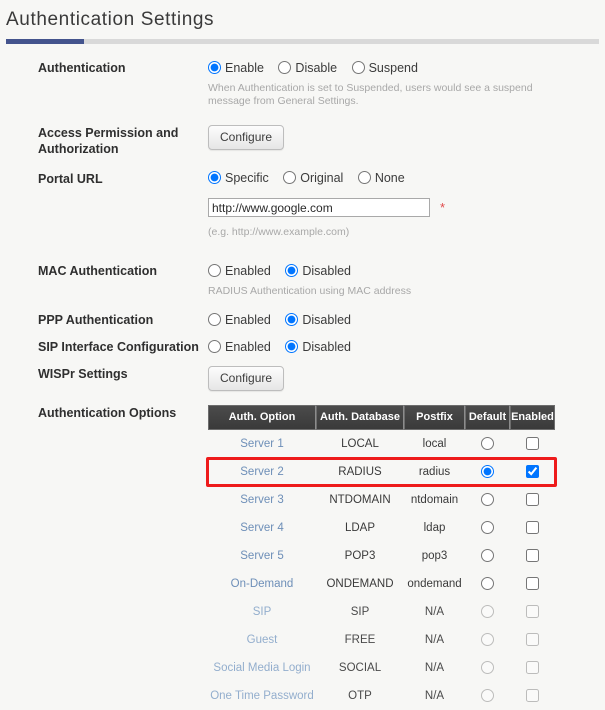 This screenshot has height=710, width=605. What do you see at coordinates (261, 444) in the screenshot?
I see `auth-option-link: Server 1` at bounding box center [261, 444].